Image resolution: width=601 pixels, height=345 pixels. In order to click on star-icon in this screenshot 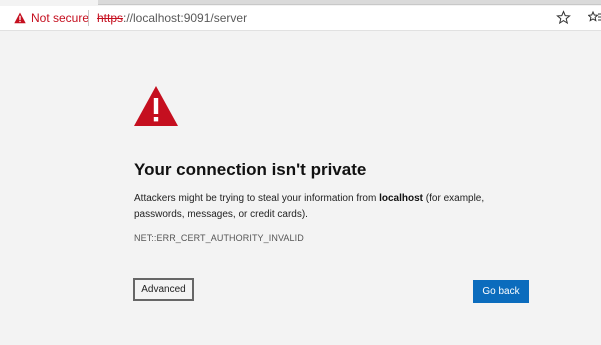, I will do `click(563, 17)`.